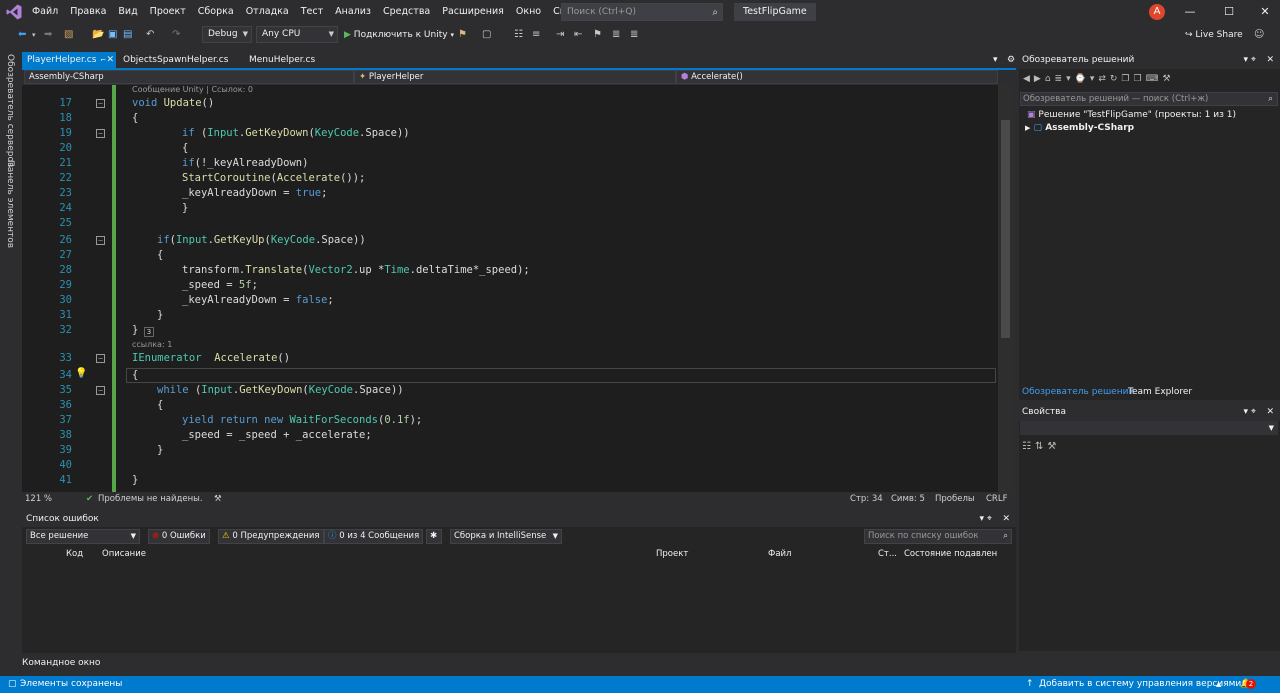 This screenshot has height=693, width=1280. Describe the element at coordinates (81, 373) in the screenshot. I see `lightbulb-icon: 💡` at that location.